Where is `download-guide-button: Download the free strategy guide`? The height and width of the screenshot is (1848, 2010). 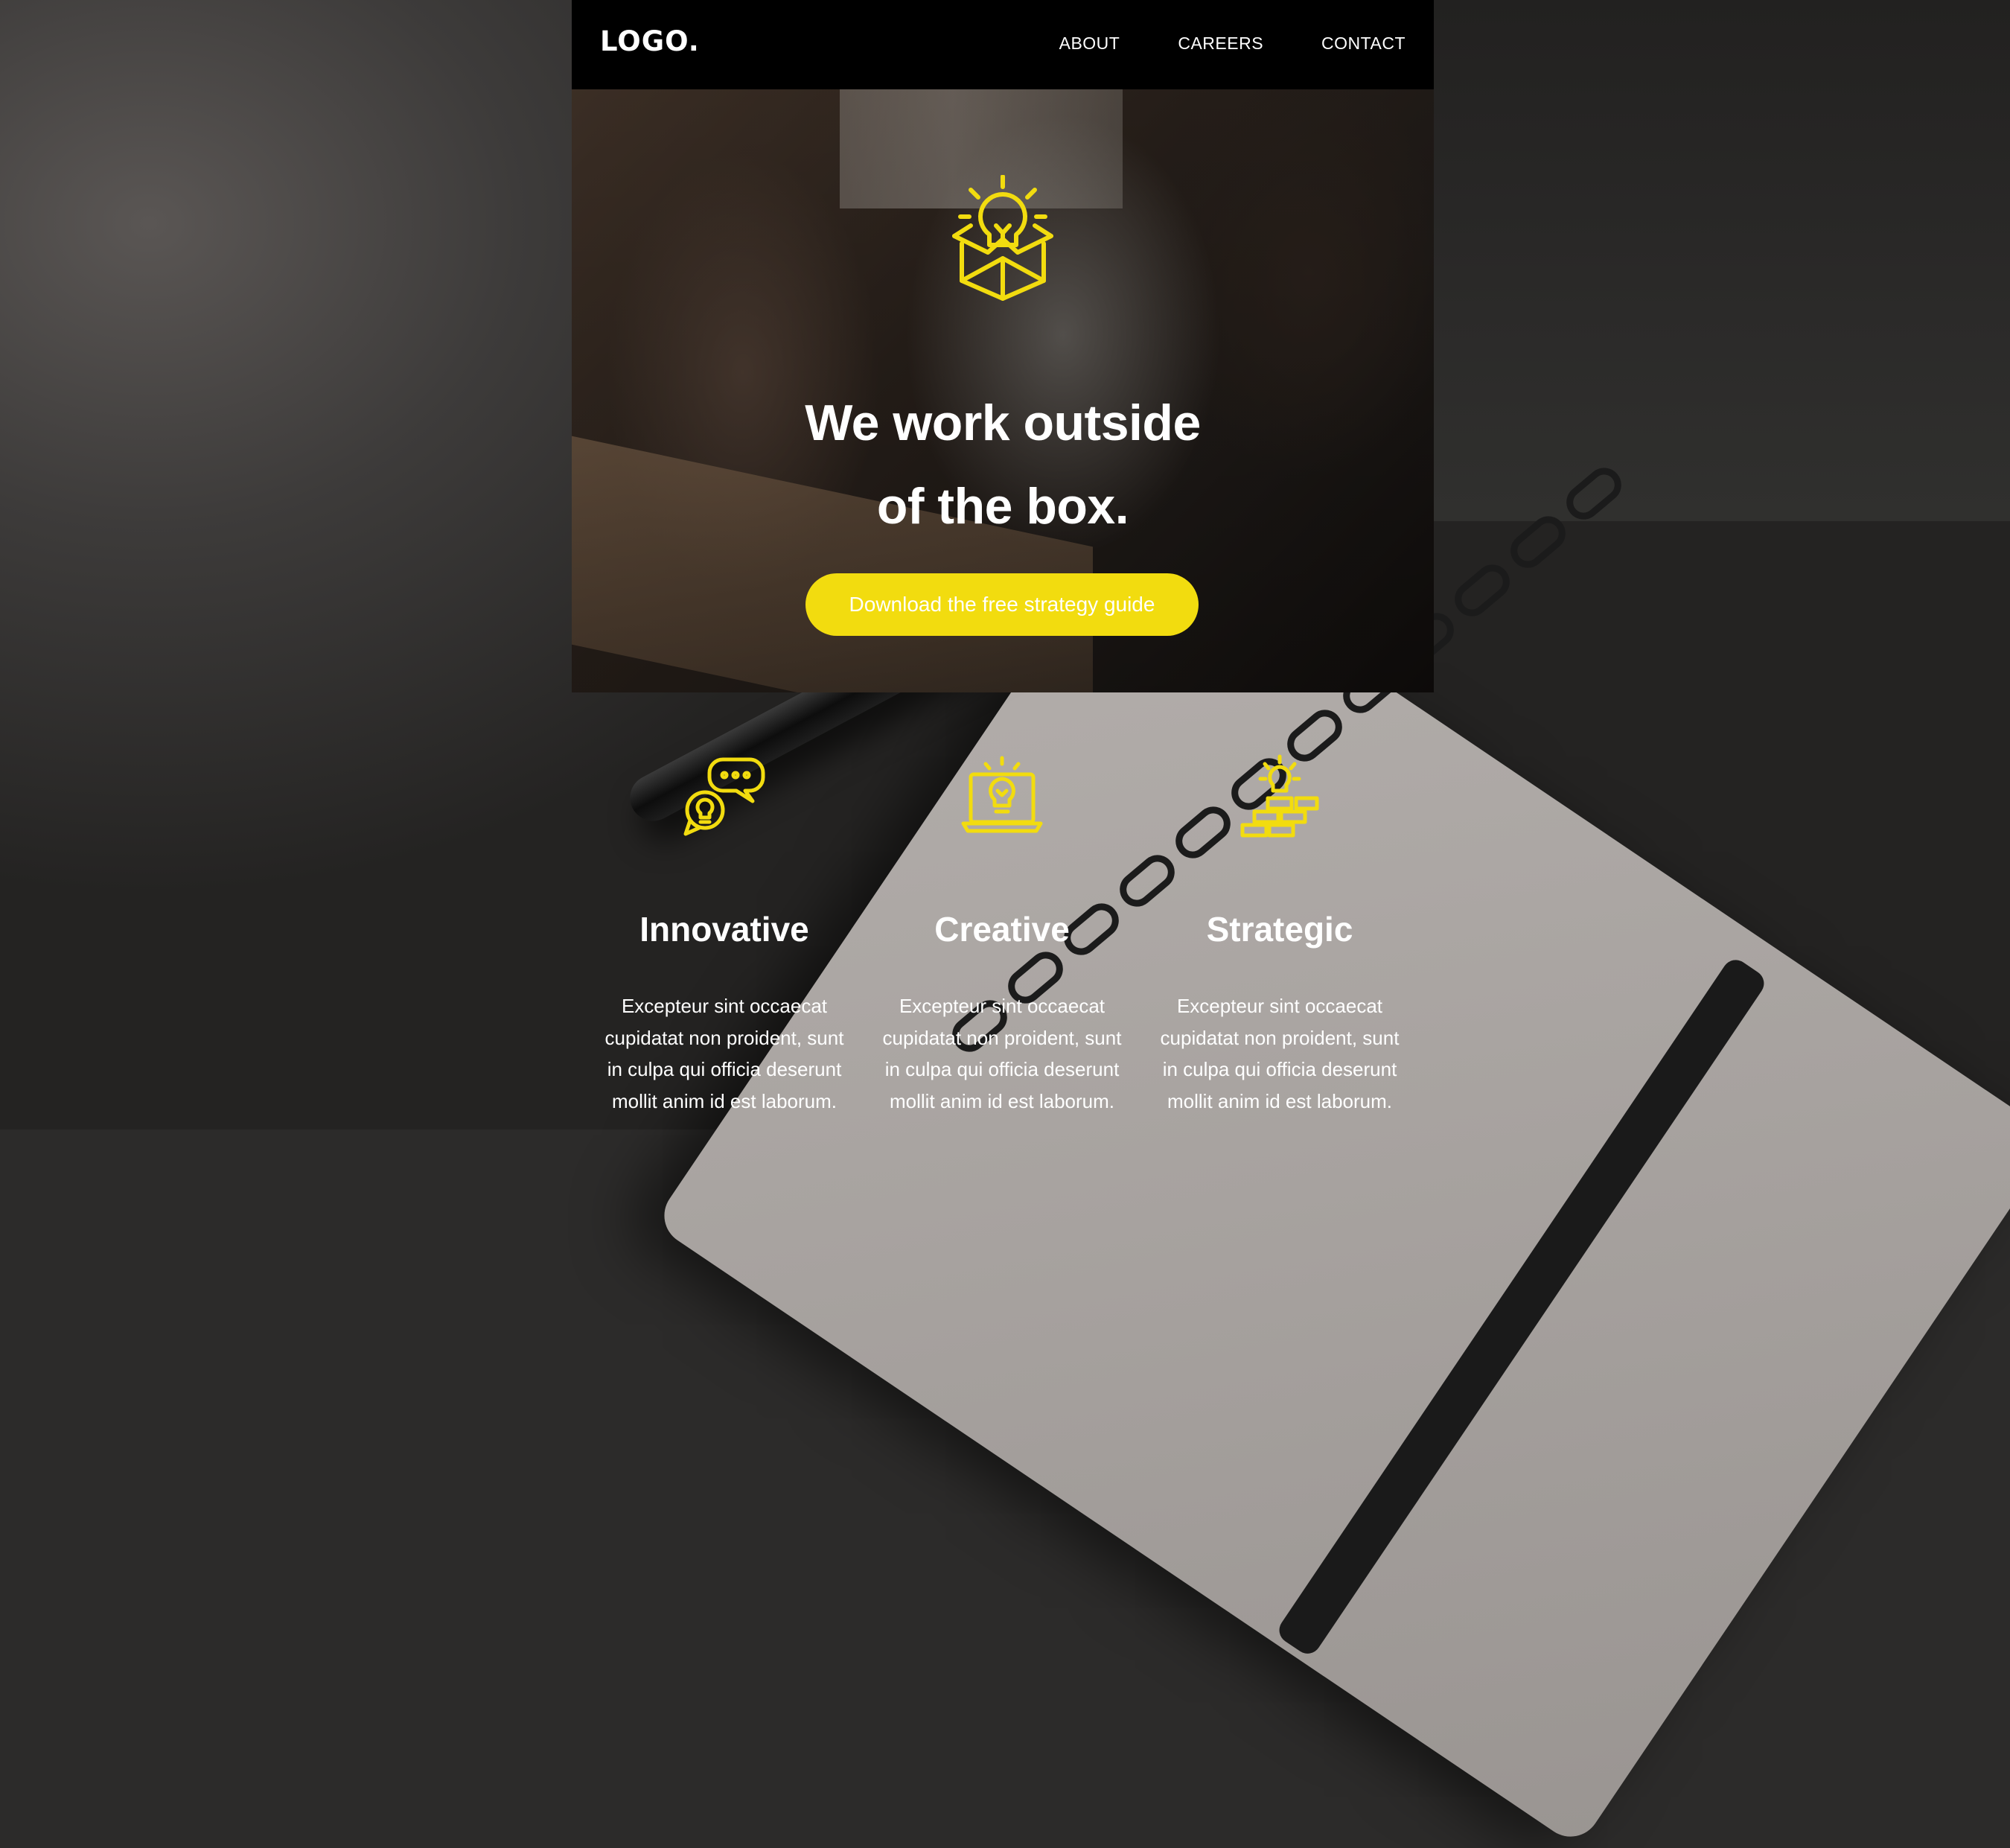
download-guide-button: Download the free strategy guide is located at coordinates (1002, 604).